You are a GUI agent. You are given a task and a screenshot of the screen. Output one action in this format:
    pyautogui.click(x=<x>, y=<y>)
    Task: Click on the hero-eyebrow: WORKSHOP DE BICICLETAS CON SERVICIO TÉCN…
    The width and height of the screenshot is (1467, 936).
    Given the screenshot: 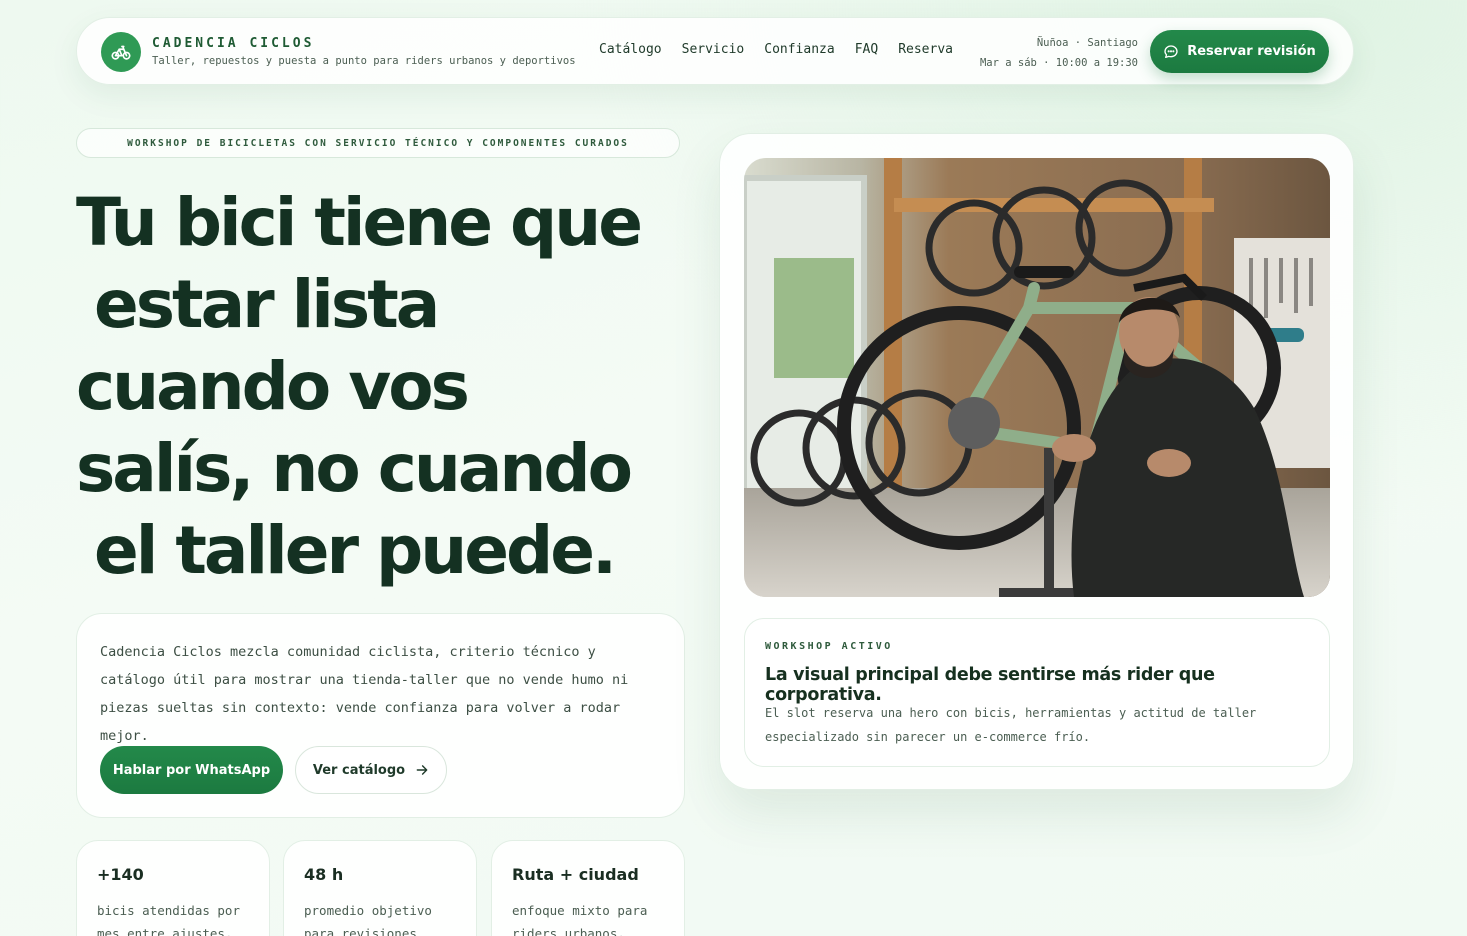 What is the action you would take?
    pyautogui.click(x=378, y=143)
    